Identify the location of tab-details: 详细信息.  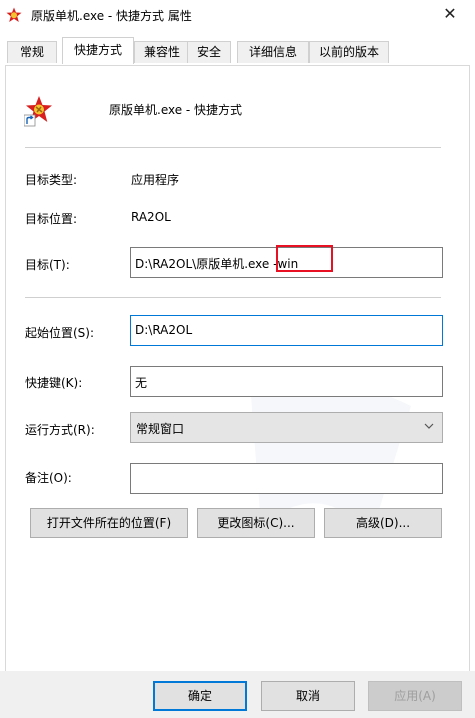
(273, 52).